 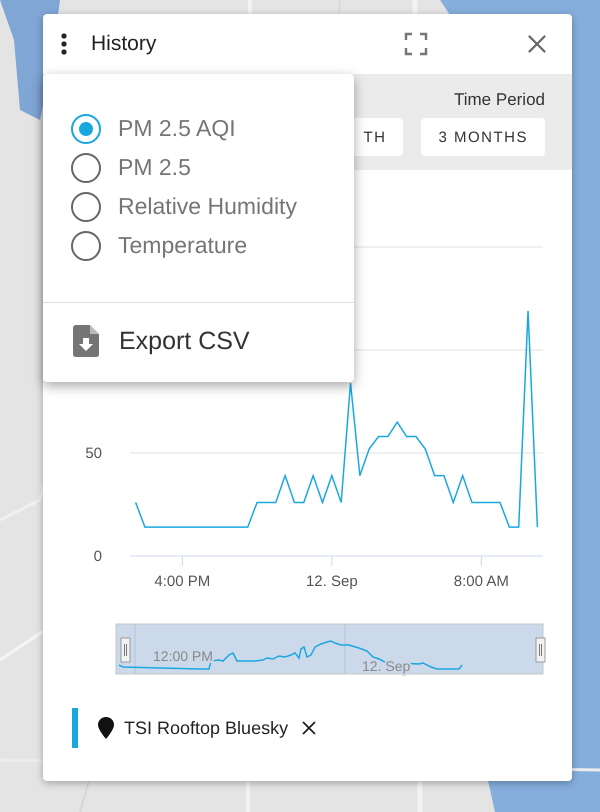 I want to click on menu-icon, so click(x=64, y=44).